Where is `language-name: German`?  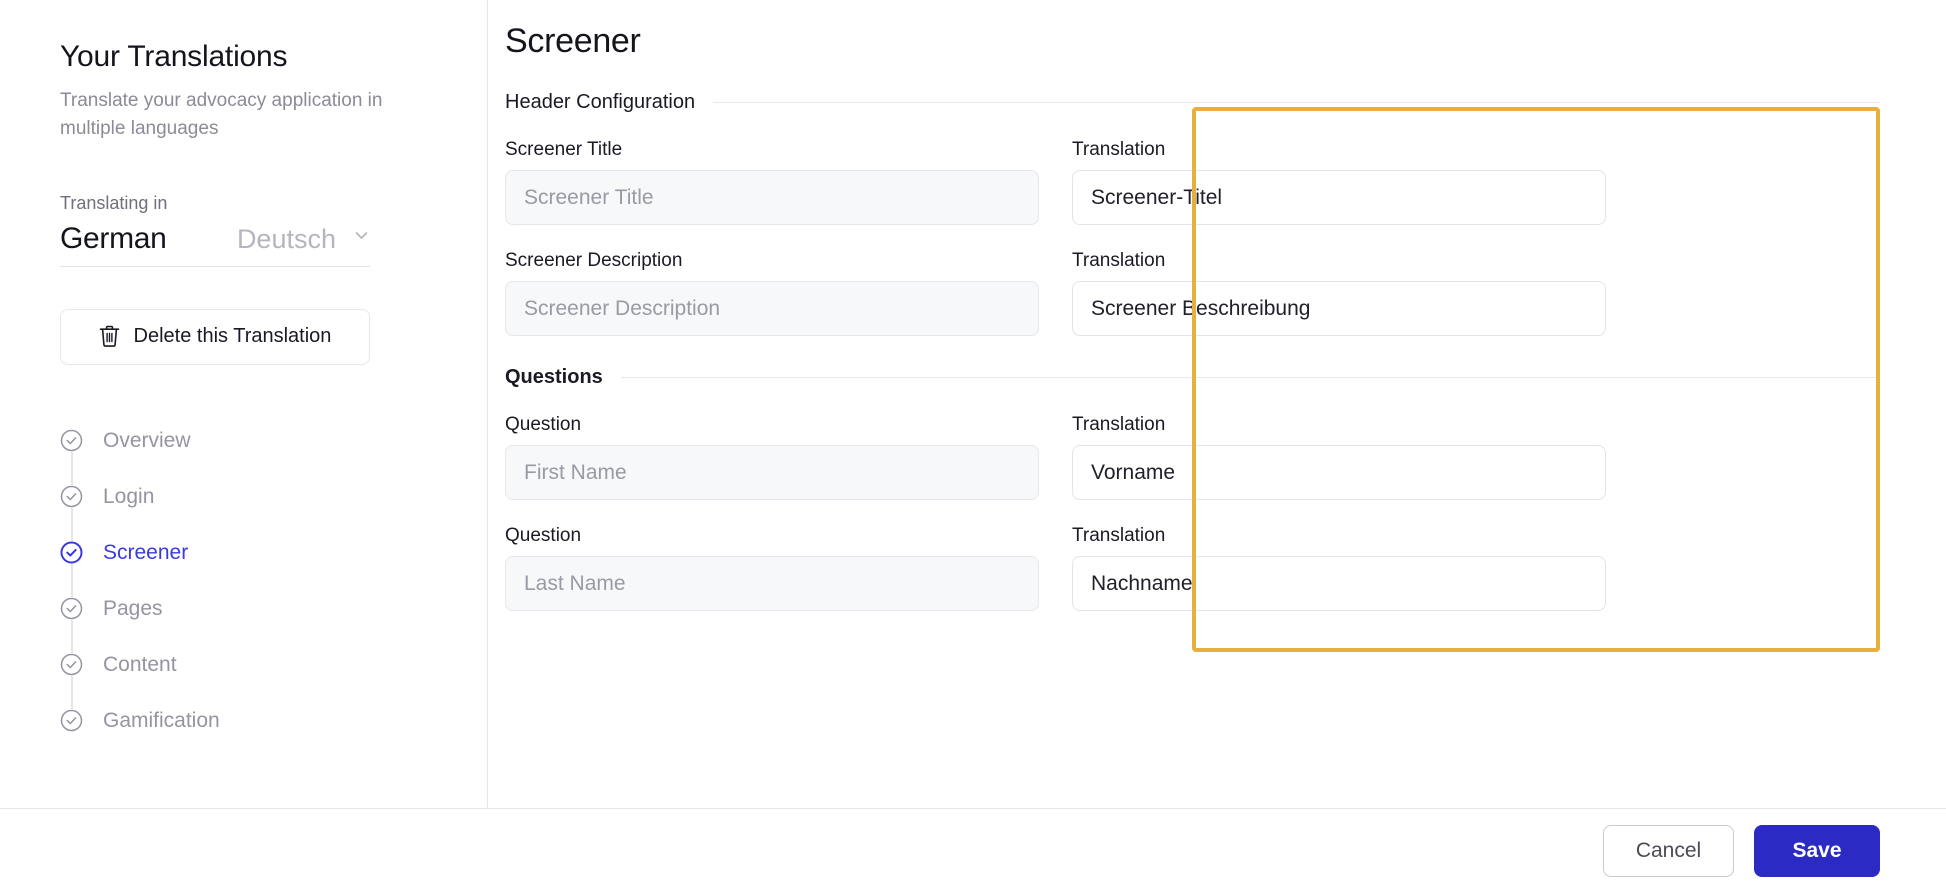
language-name: German is located at coordinates (113, 238).